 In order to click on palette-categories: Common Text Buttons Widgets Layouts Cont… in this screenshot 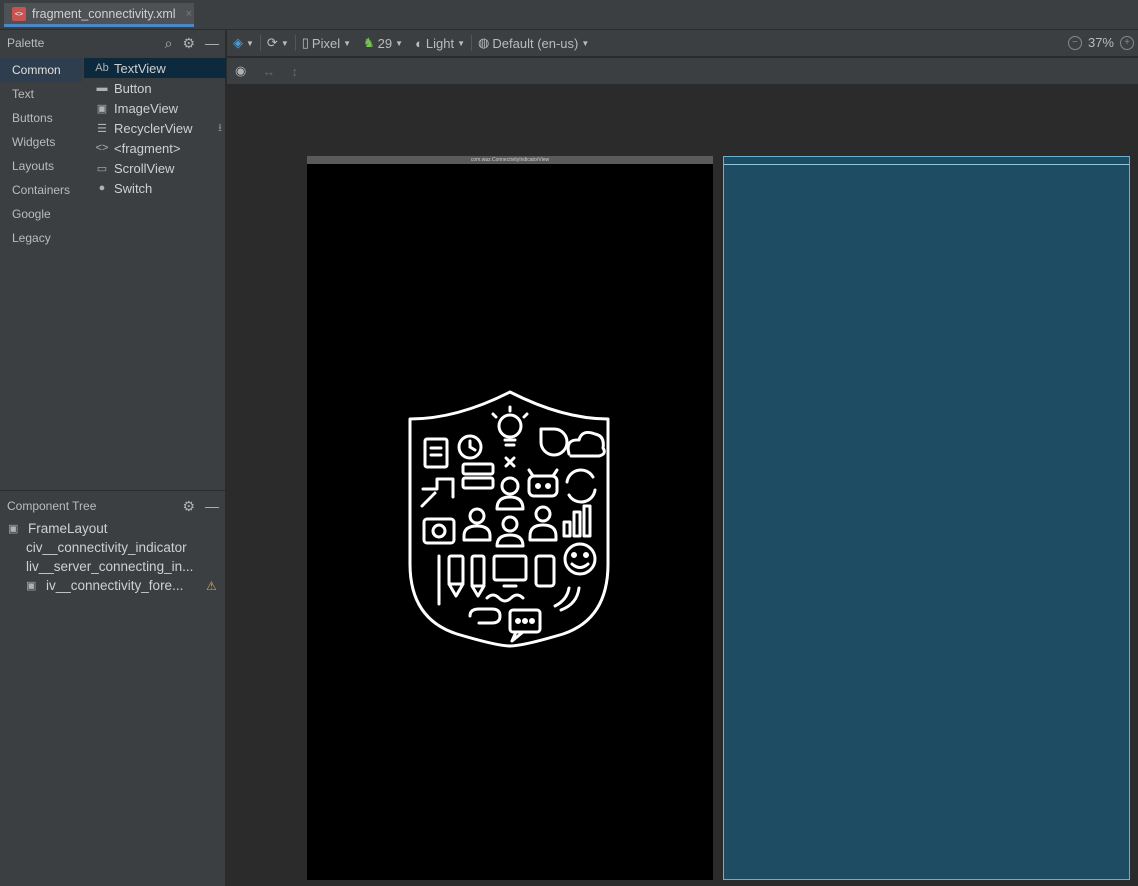, I will do `click(41, 154)`.